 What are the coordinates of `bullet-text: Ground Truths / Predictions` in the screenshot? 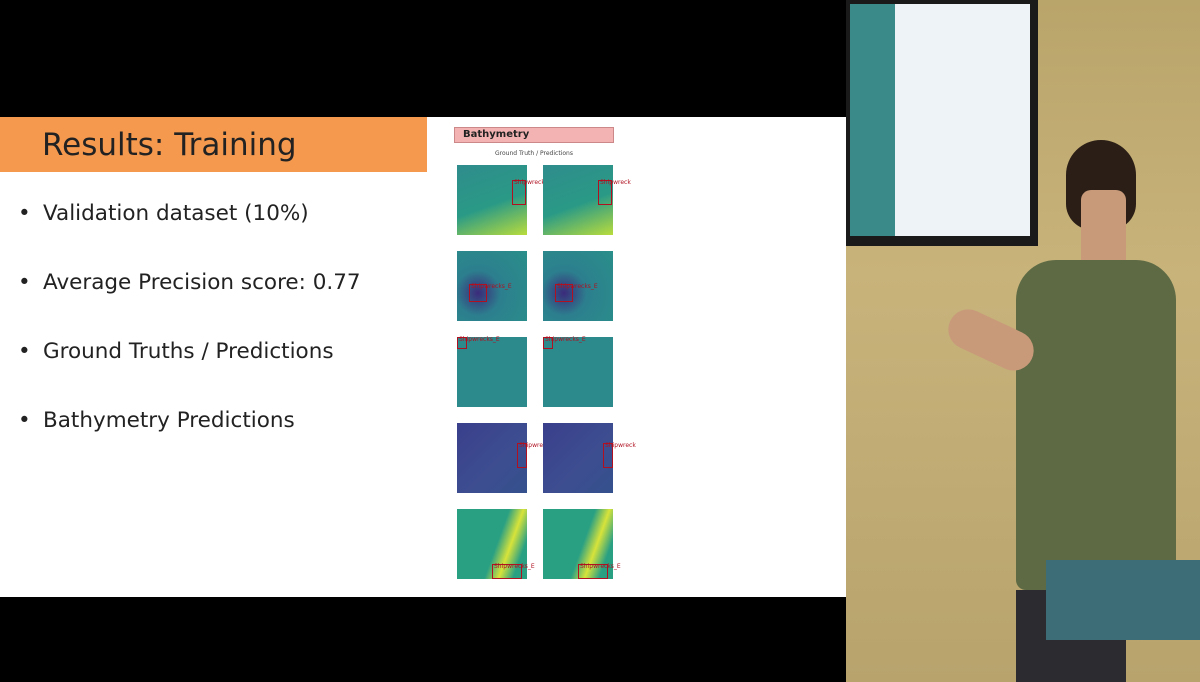 It's located at (188, 351).